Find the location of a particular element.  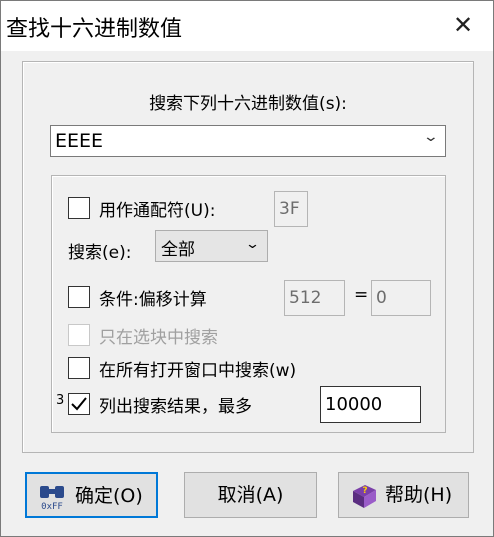

condition-result-field: 0 is located at coordinates (401, 298).